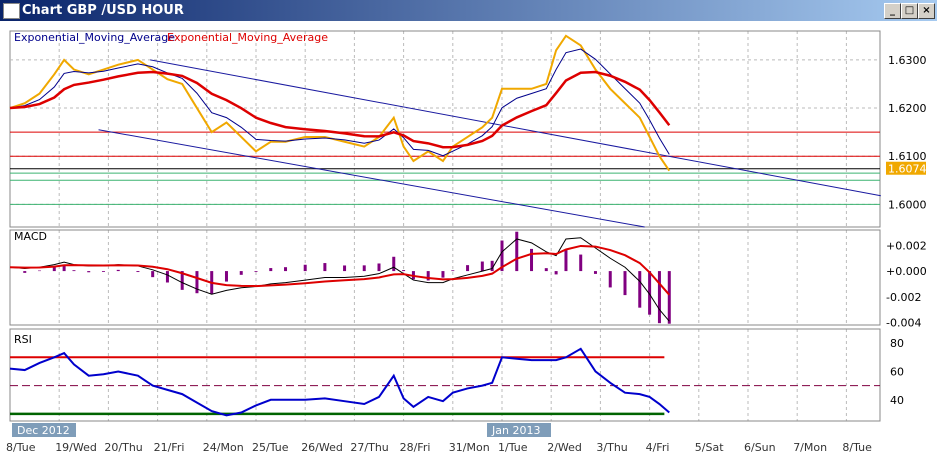  I want to click on macd-tick-label: -0.002, so click(903, 297).